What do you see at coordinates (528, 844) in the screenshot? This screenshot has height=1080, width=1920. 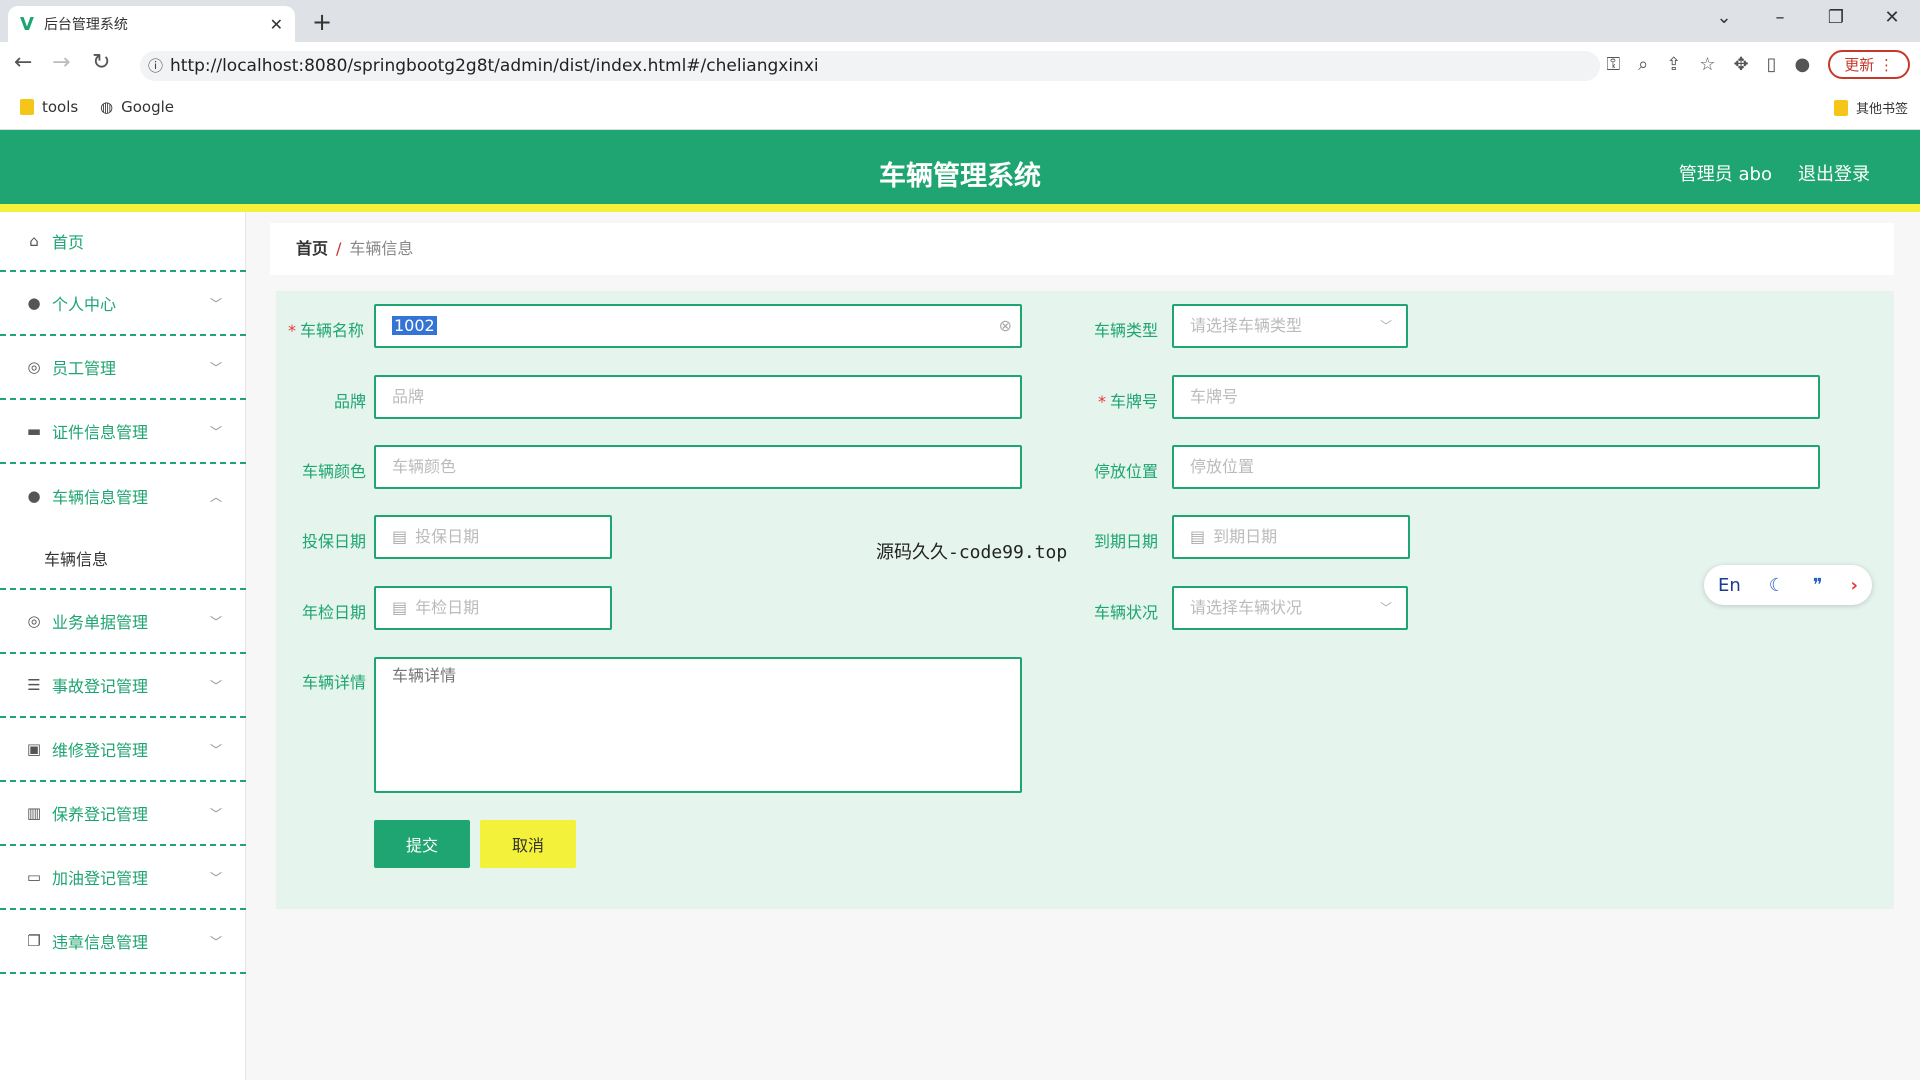 I see `cancel-button: 取消` at bounding box center [528, 844].